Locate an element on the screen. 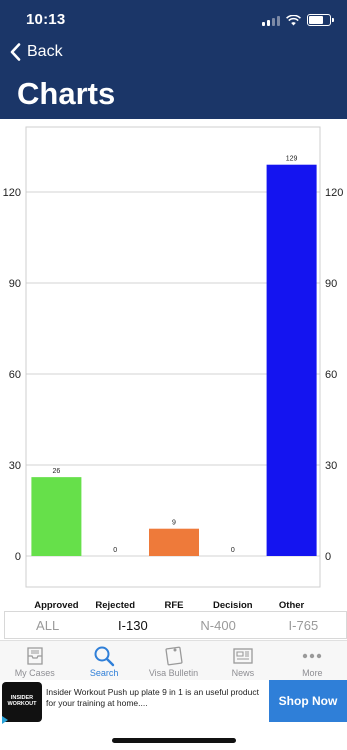  y-tick-label-left: 120 is located at coordinates (12, 193).